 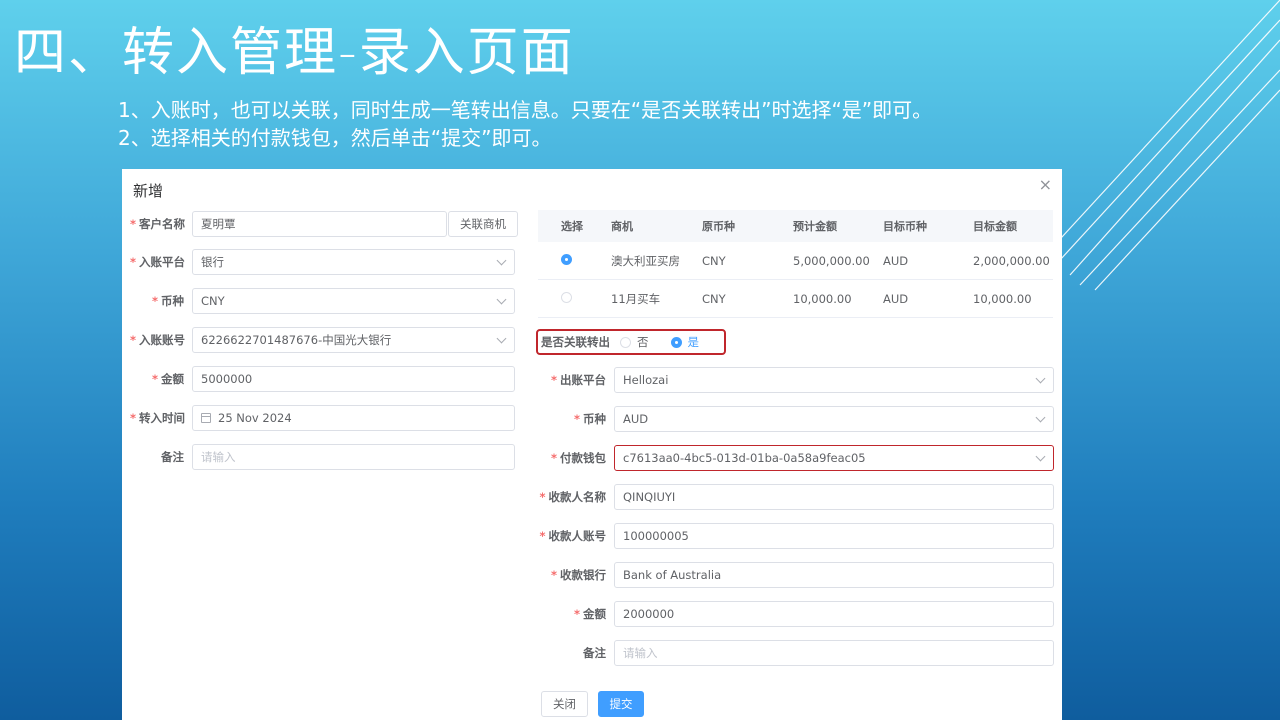 I want to click on payee-account-row: * 收款人账号 100000005, so click(x=794, y=536).